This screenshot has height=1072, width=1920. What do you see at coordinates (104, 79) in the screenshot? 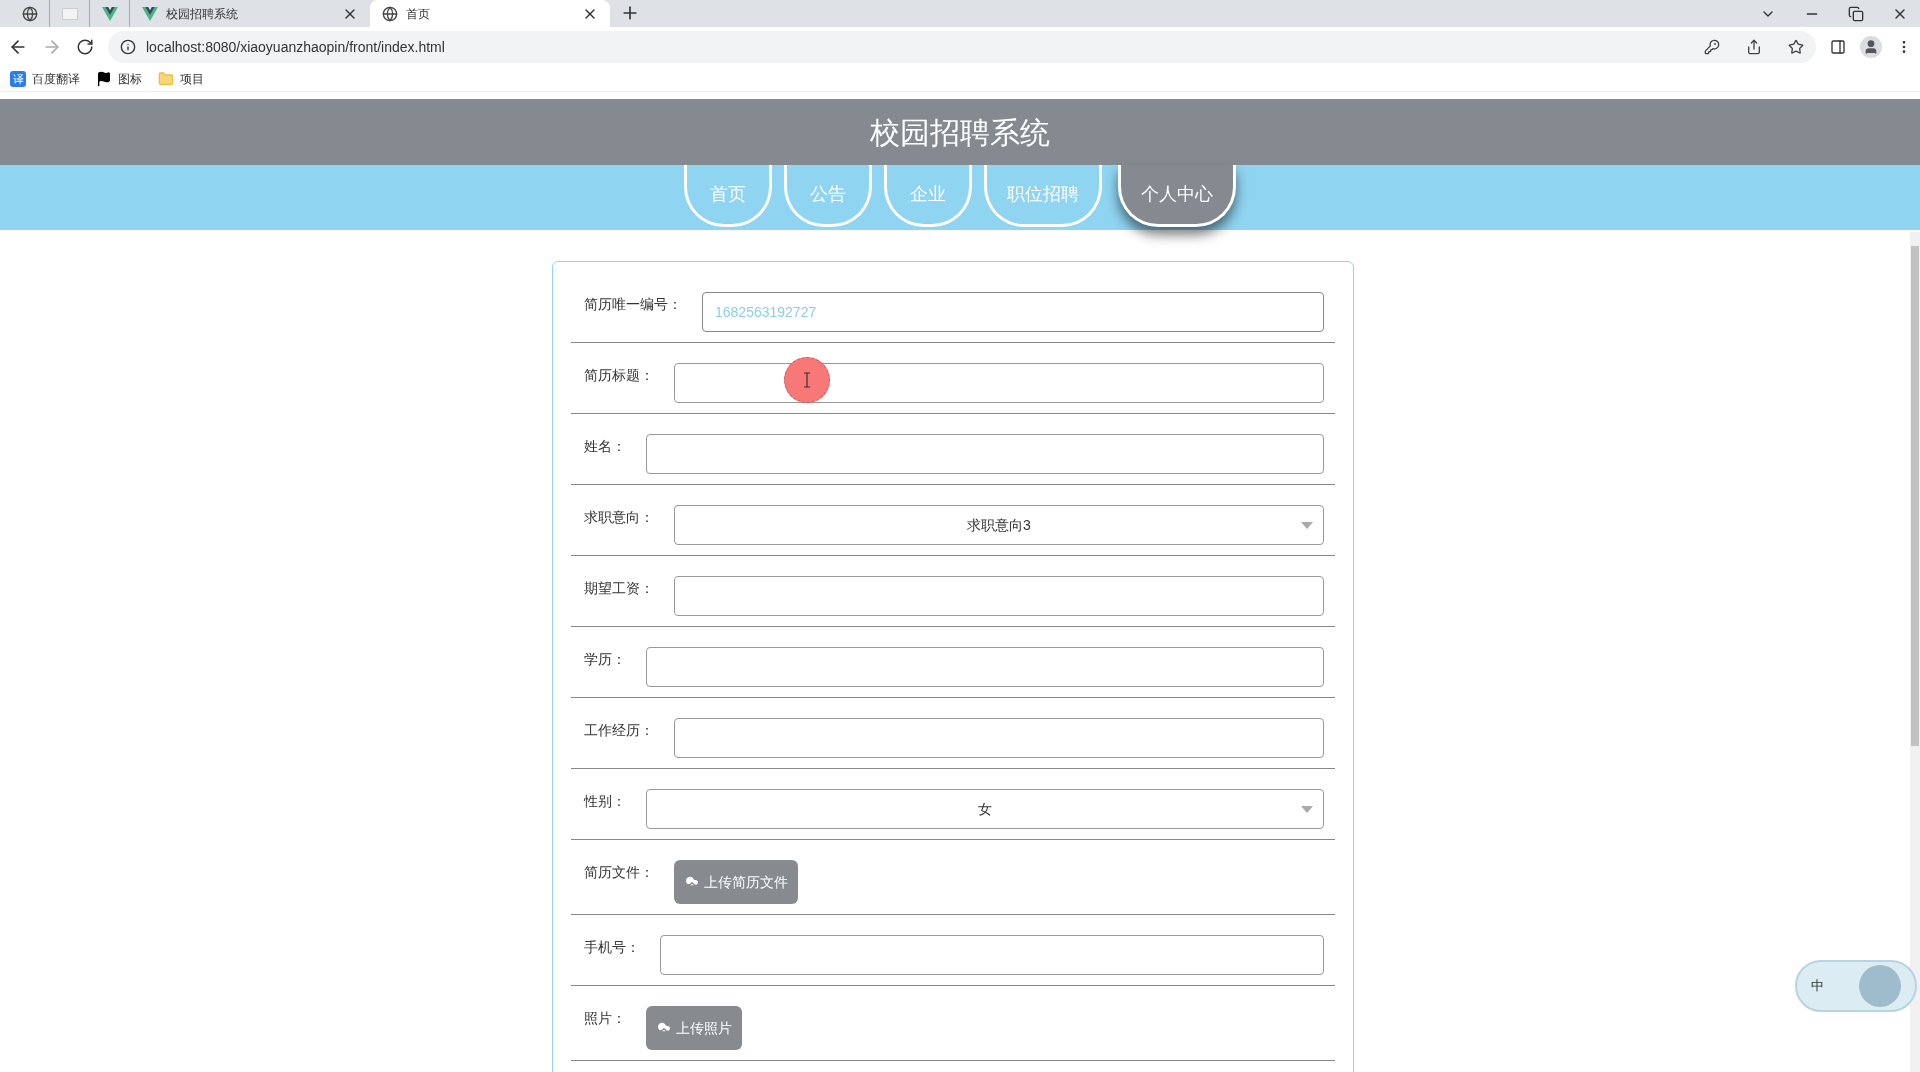
I see `flag-icon` at bounding box center [104, 79].